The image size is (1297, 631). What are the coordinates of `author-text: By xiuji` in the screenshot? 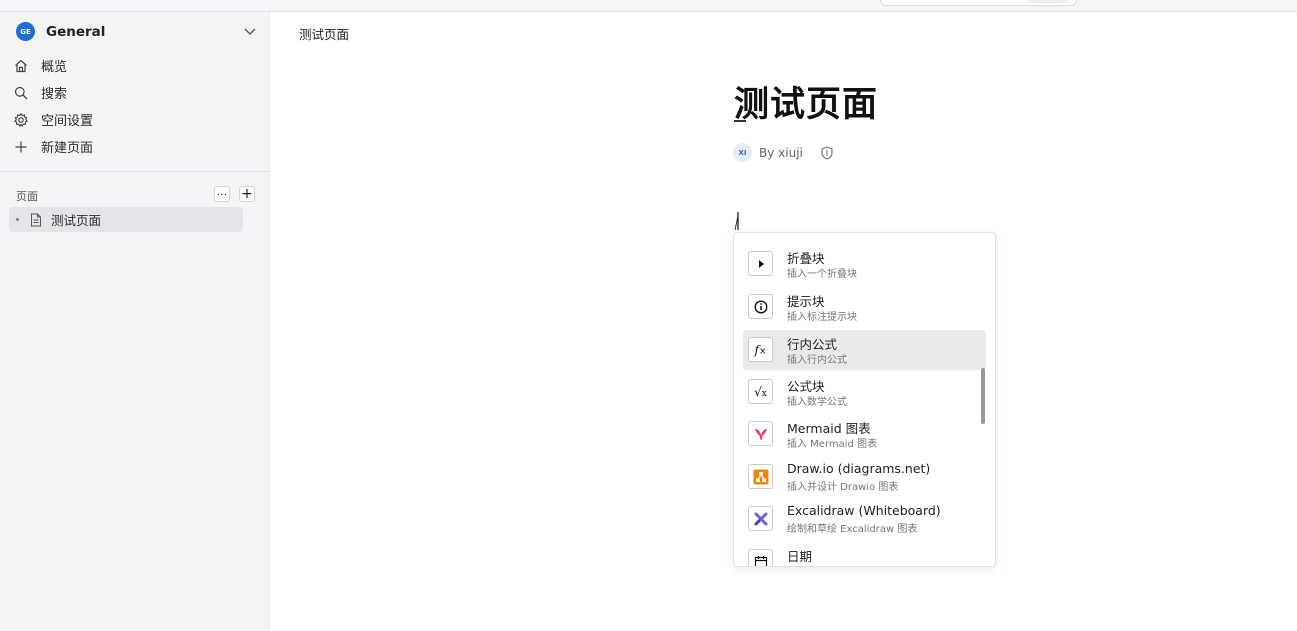 It's located at (781, 152).